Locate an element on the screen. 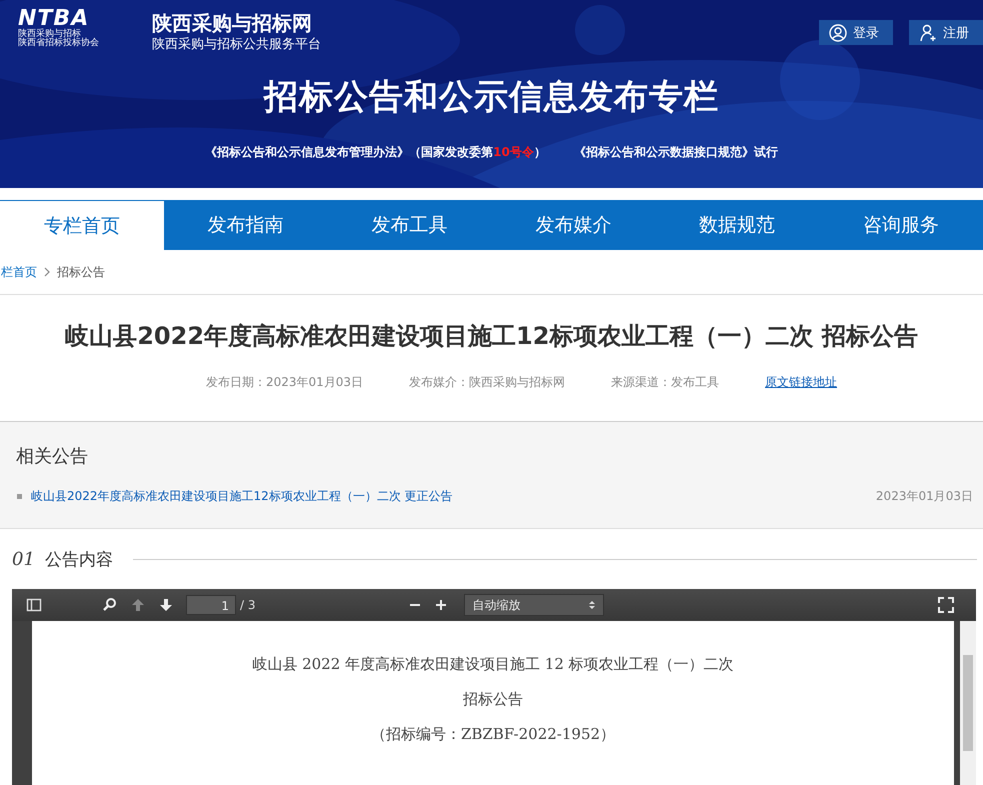  up-arrow-icon is located at coordinates (138, 605).